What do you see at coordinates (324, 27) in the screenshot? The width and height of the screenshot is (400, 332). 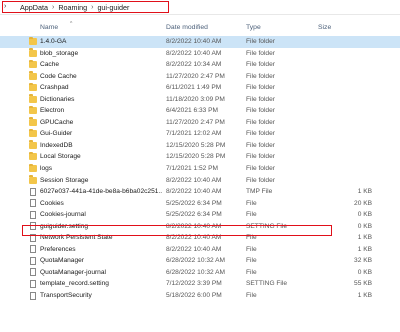 I see `column-header-size: Size` at bounding box center [324, 27].